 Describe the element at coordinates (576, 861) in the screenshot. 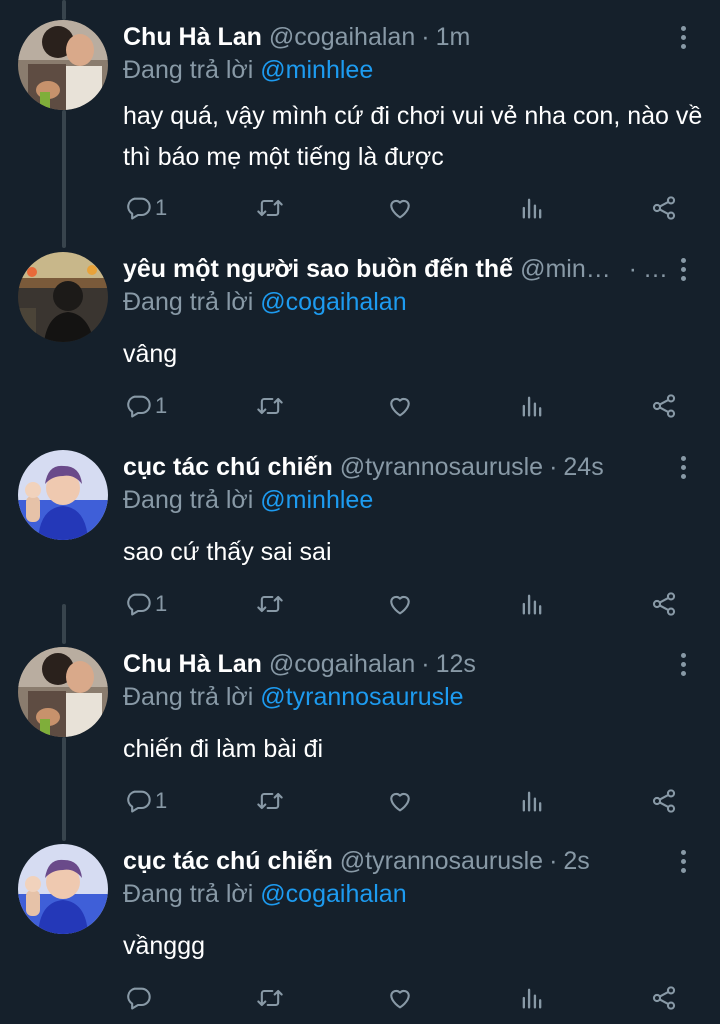

I see `timestamp: 2s` at that location.